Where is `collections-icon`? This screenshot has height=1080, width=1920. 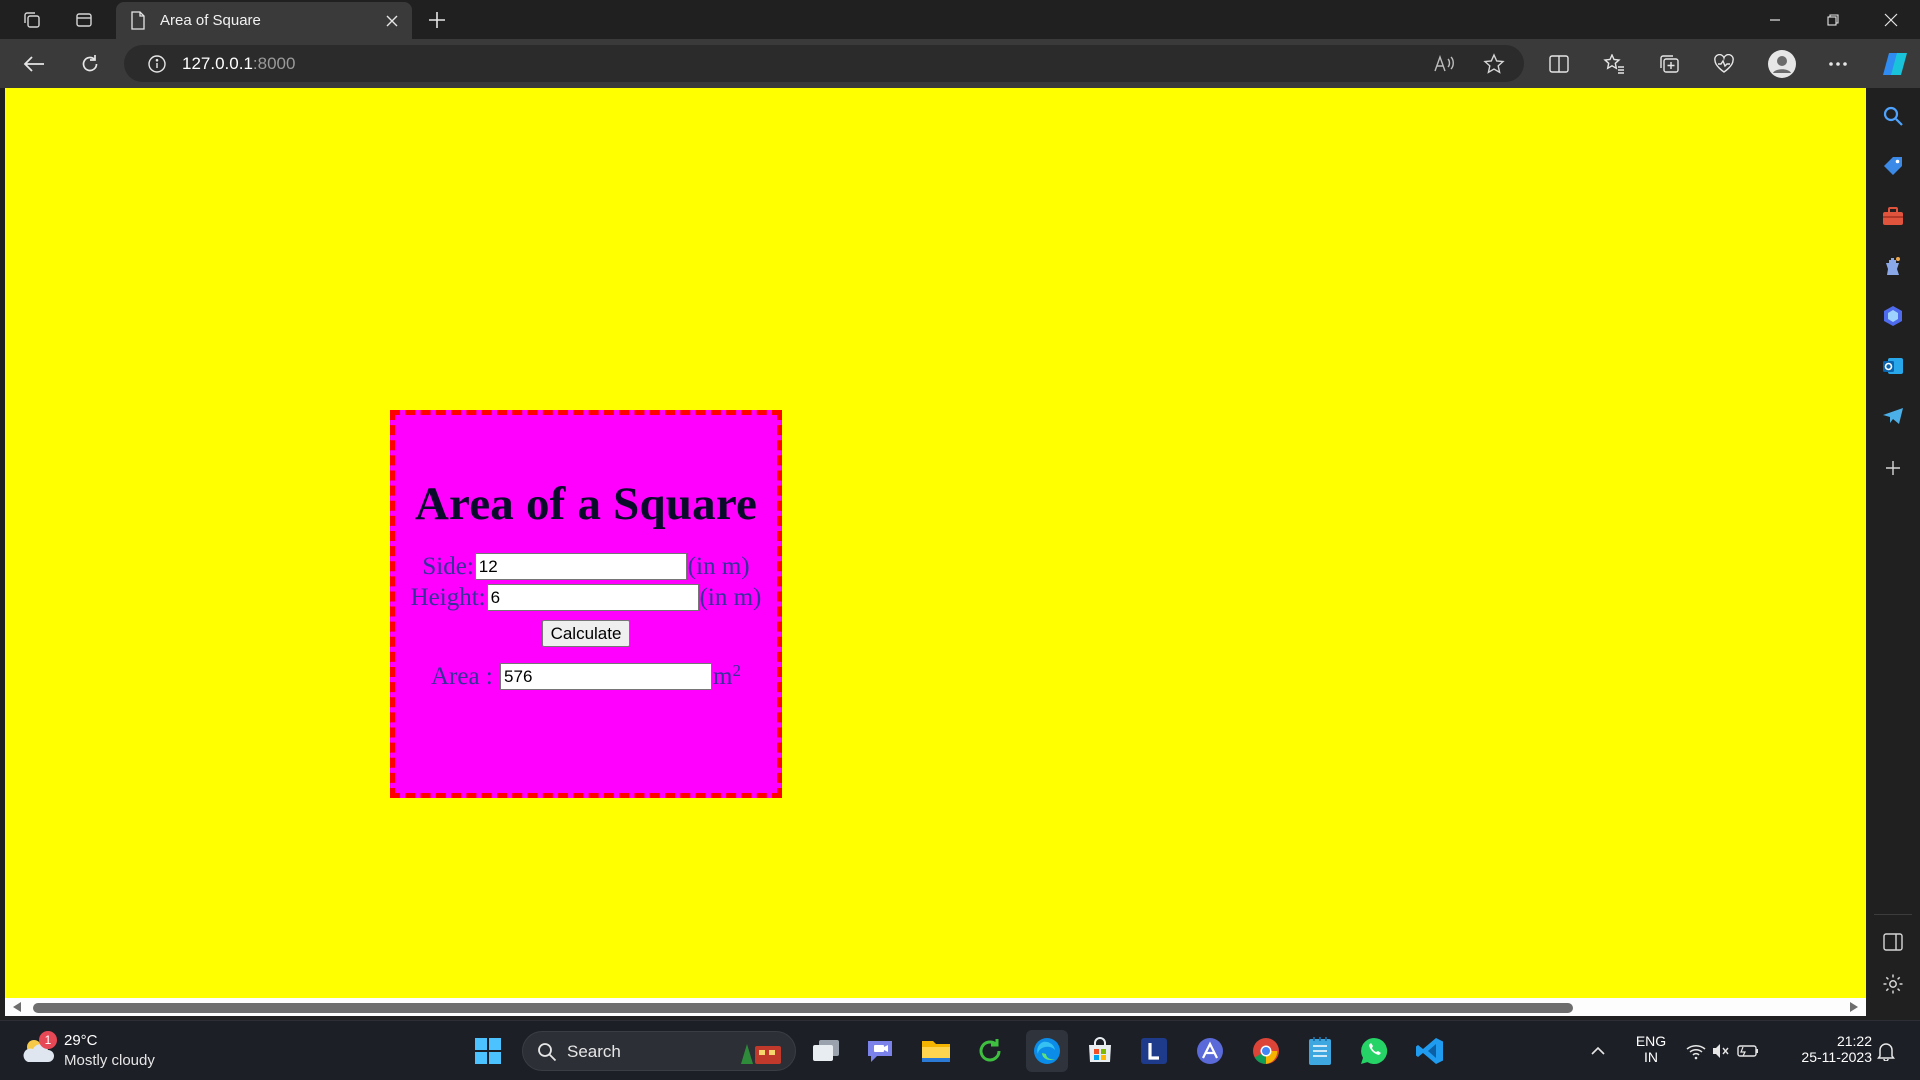 collections-icon is located at coordinates (1669, 64).